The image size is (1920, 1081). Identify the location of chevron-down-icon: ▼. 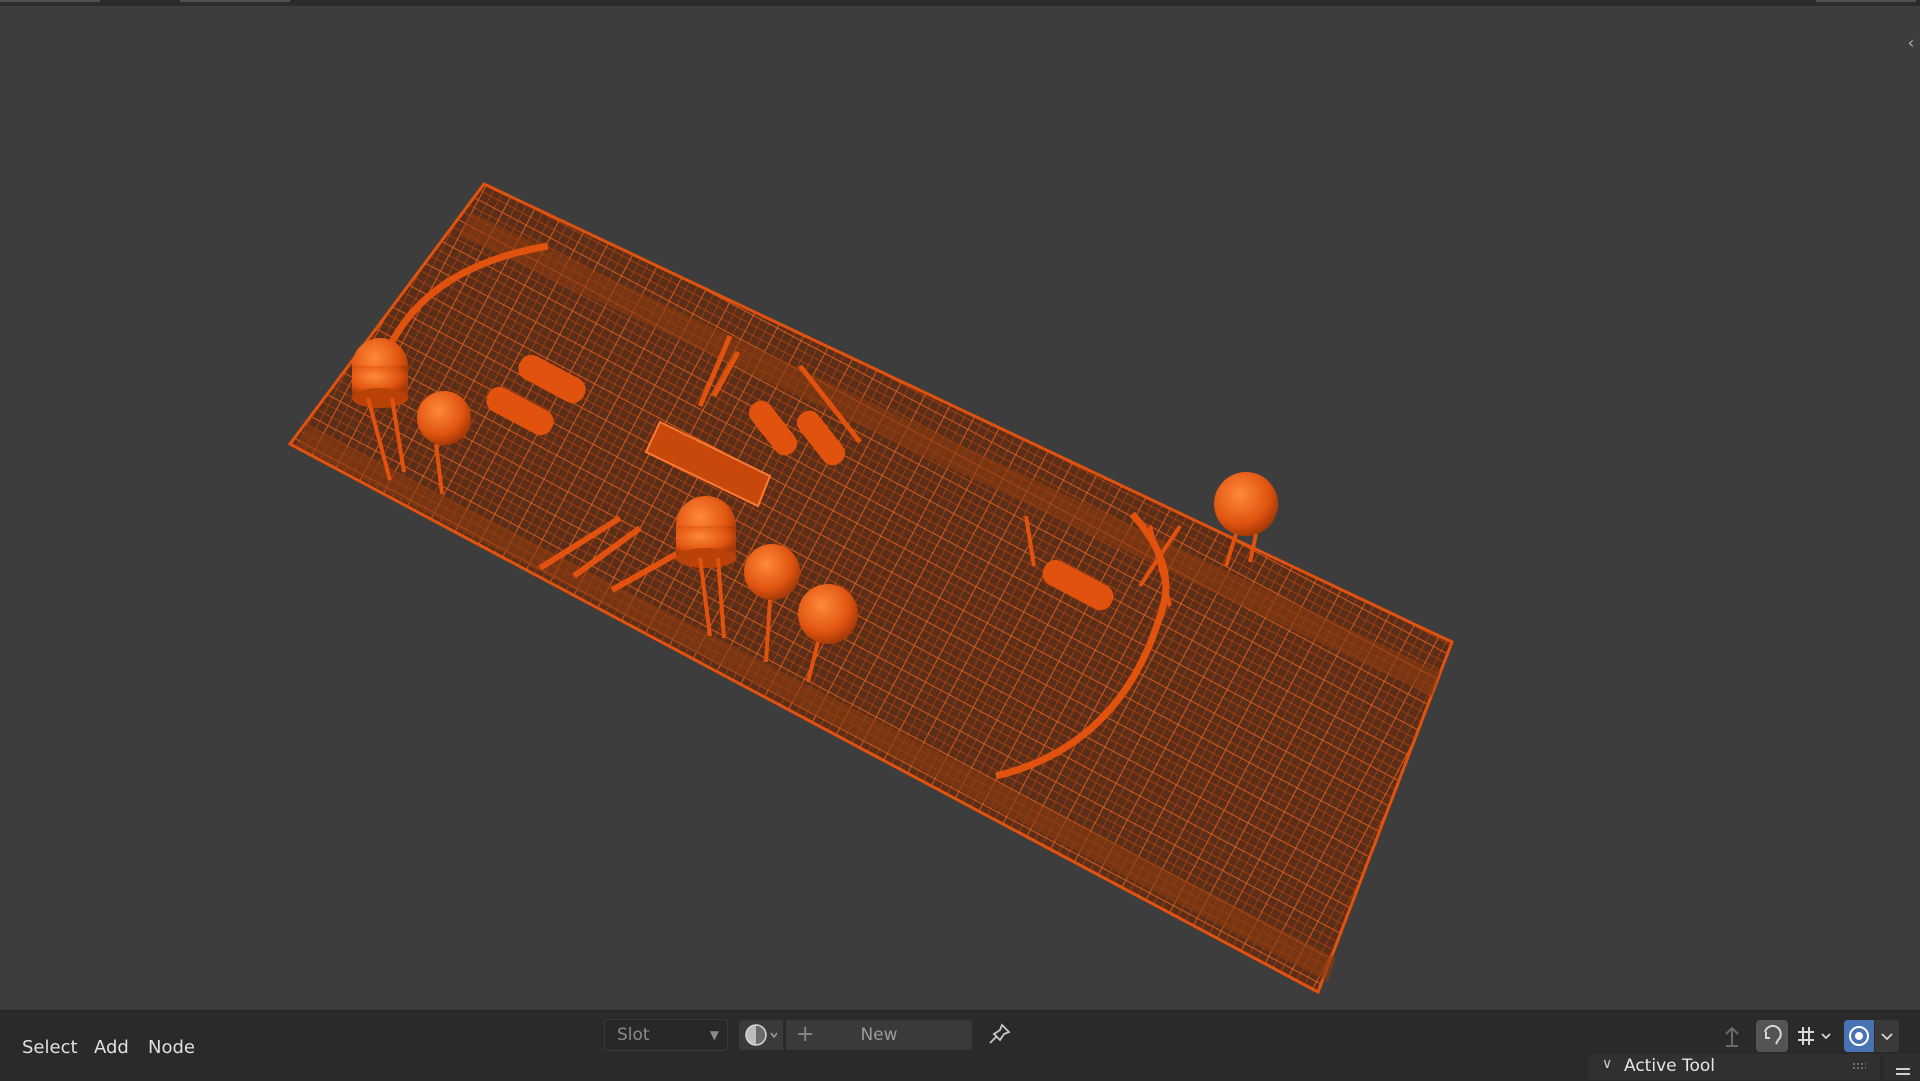
(714, 1035).